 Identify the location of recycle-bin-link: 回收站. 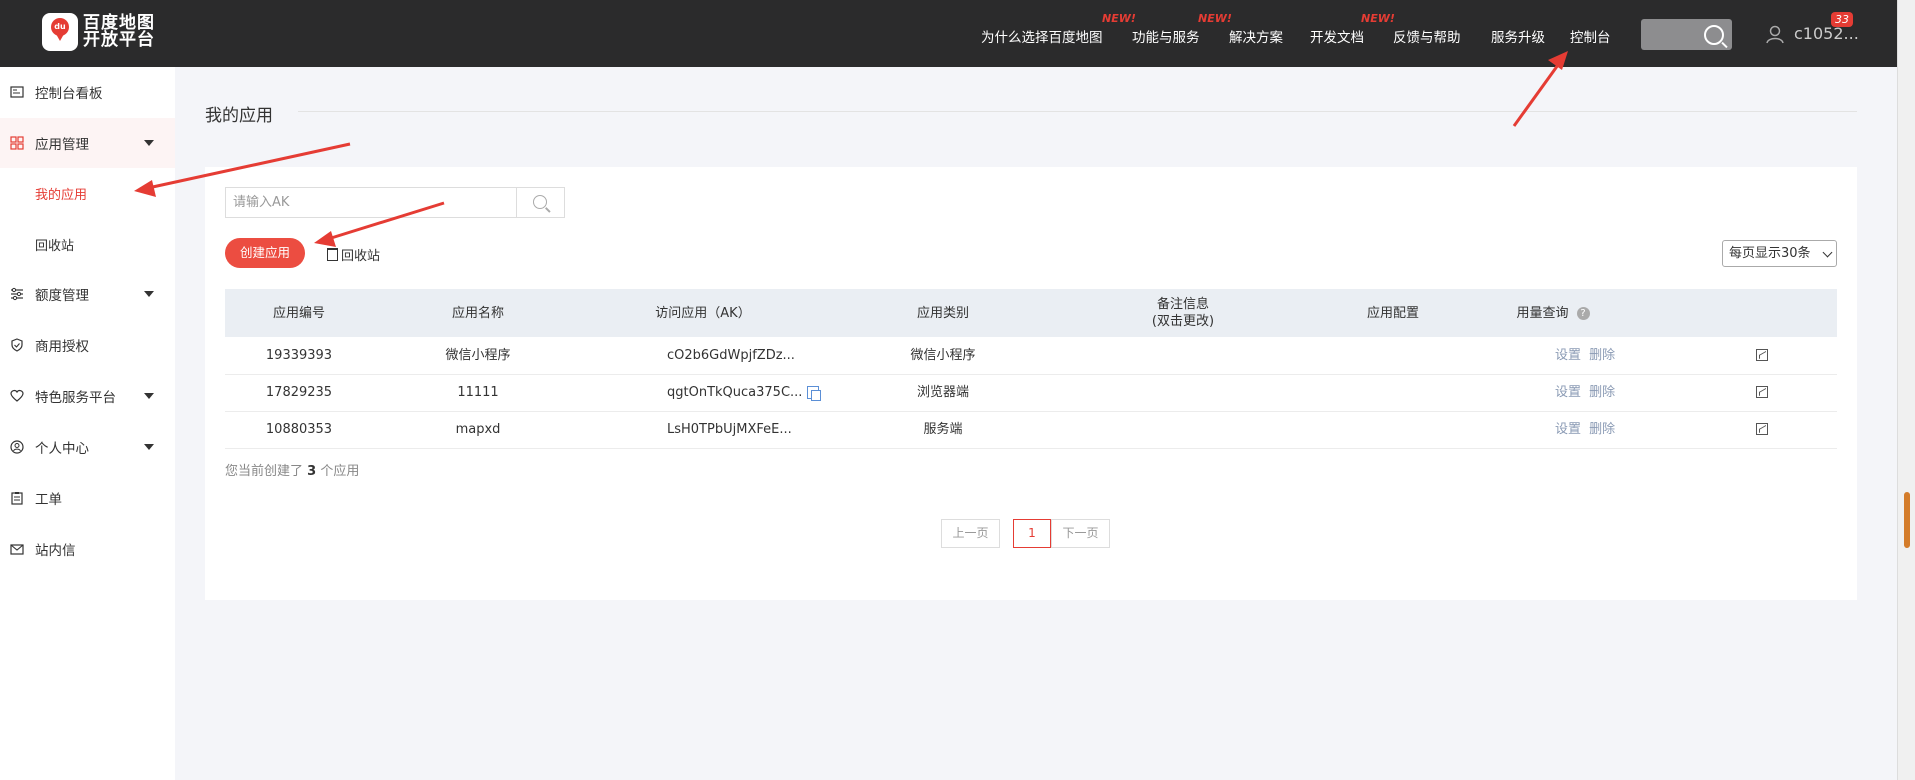
(353, 254).